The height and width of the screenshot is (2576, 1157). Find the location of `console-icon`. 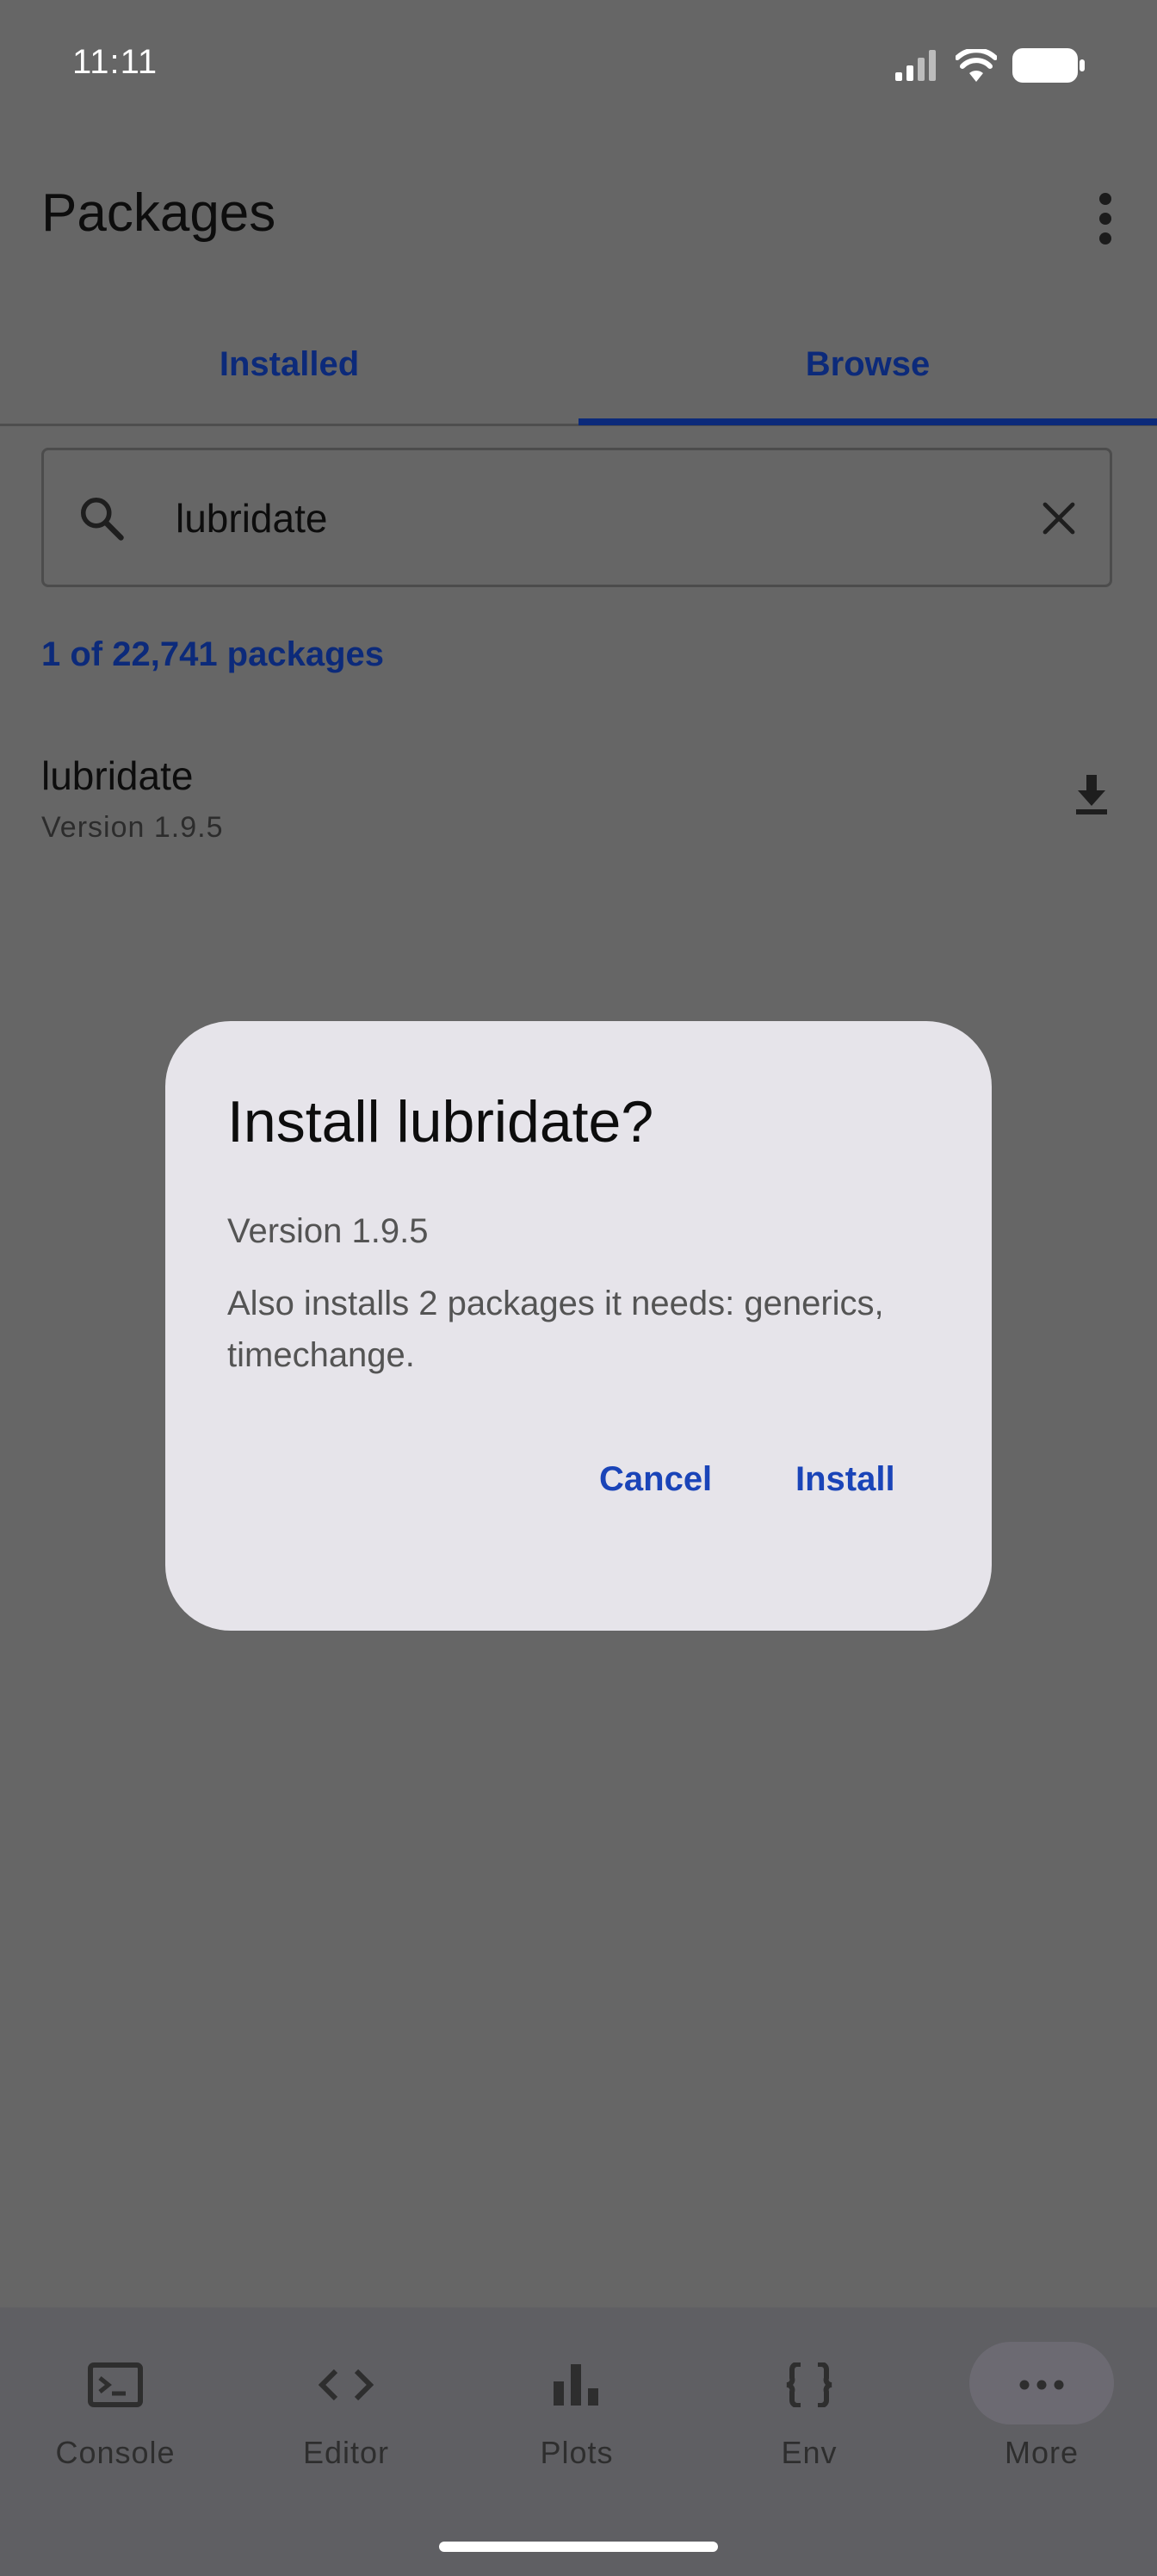

console-icon is located at coordinates (115, 2385).